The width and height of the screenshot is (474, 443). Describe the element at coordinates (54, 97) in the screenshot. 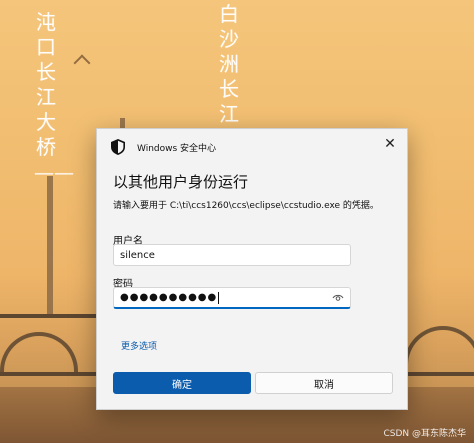

I see `poem-text-left: 沌口长江大桥——` at that location.